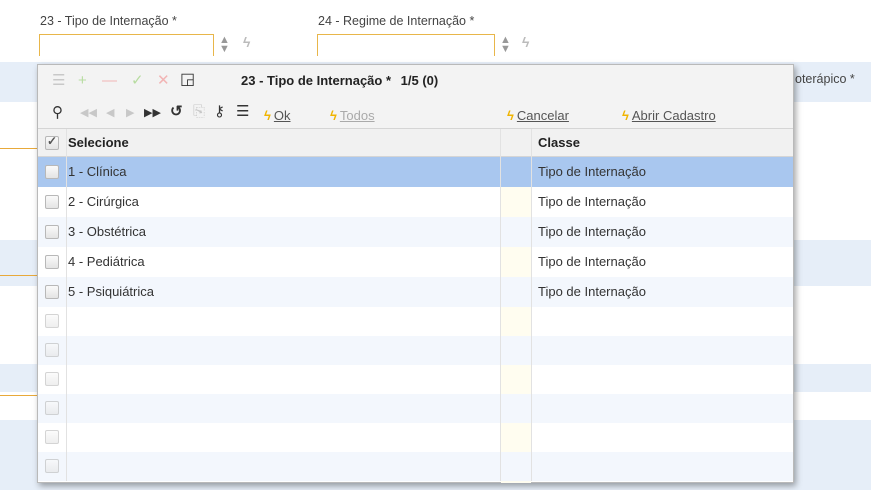 Image resolution: width=871 pixels, height=490 pixels. Describe the element at coordinates (52, 142) in the screenshot. I see `select-all-checkbox` at that location.